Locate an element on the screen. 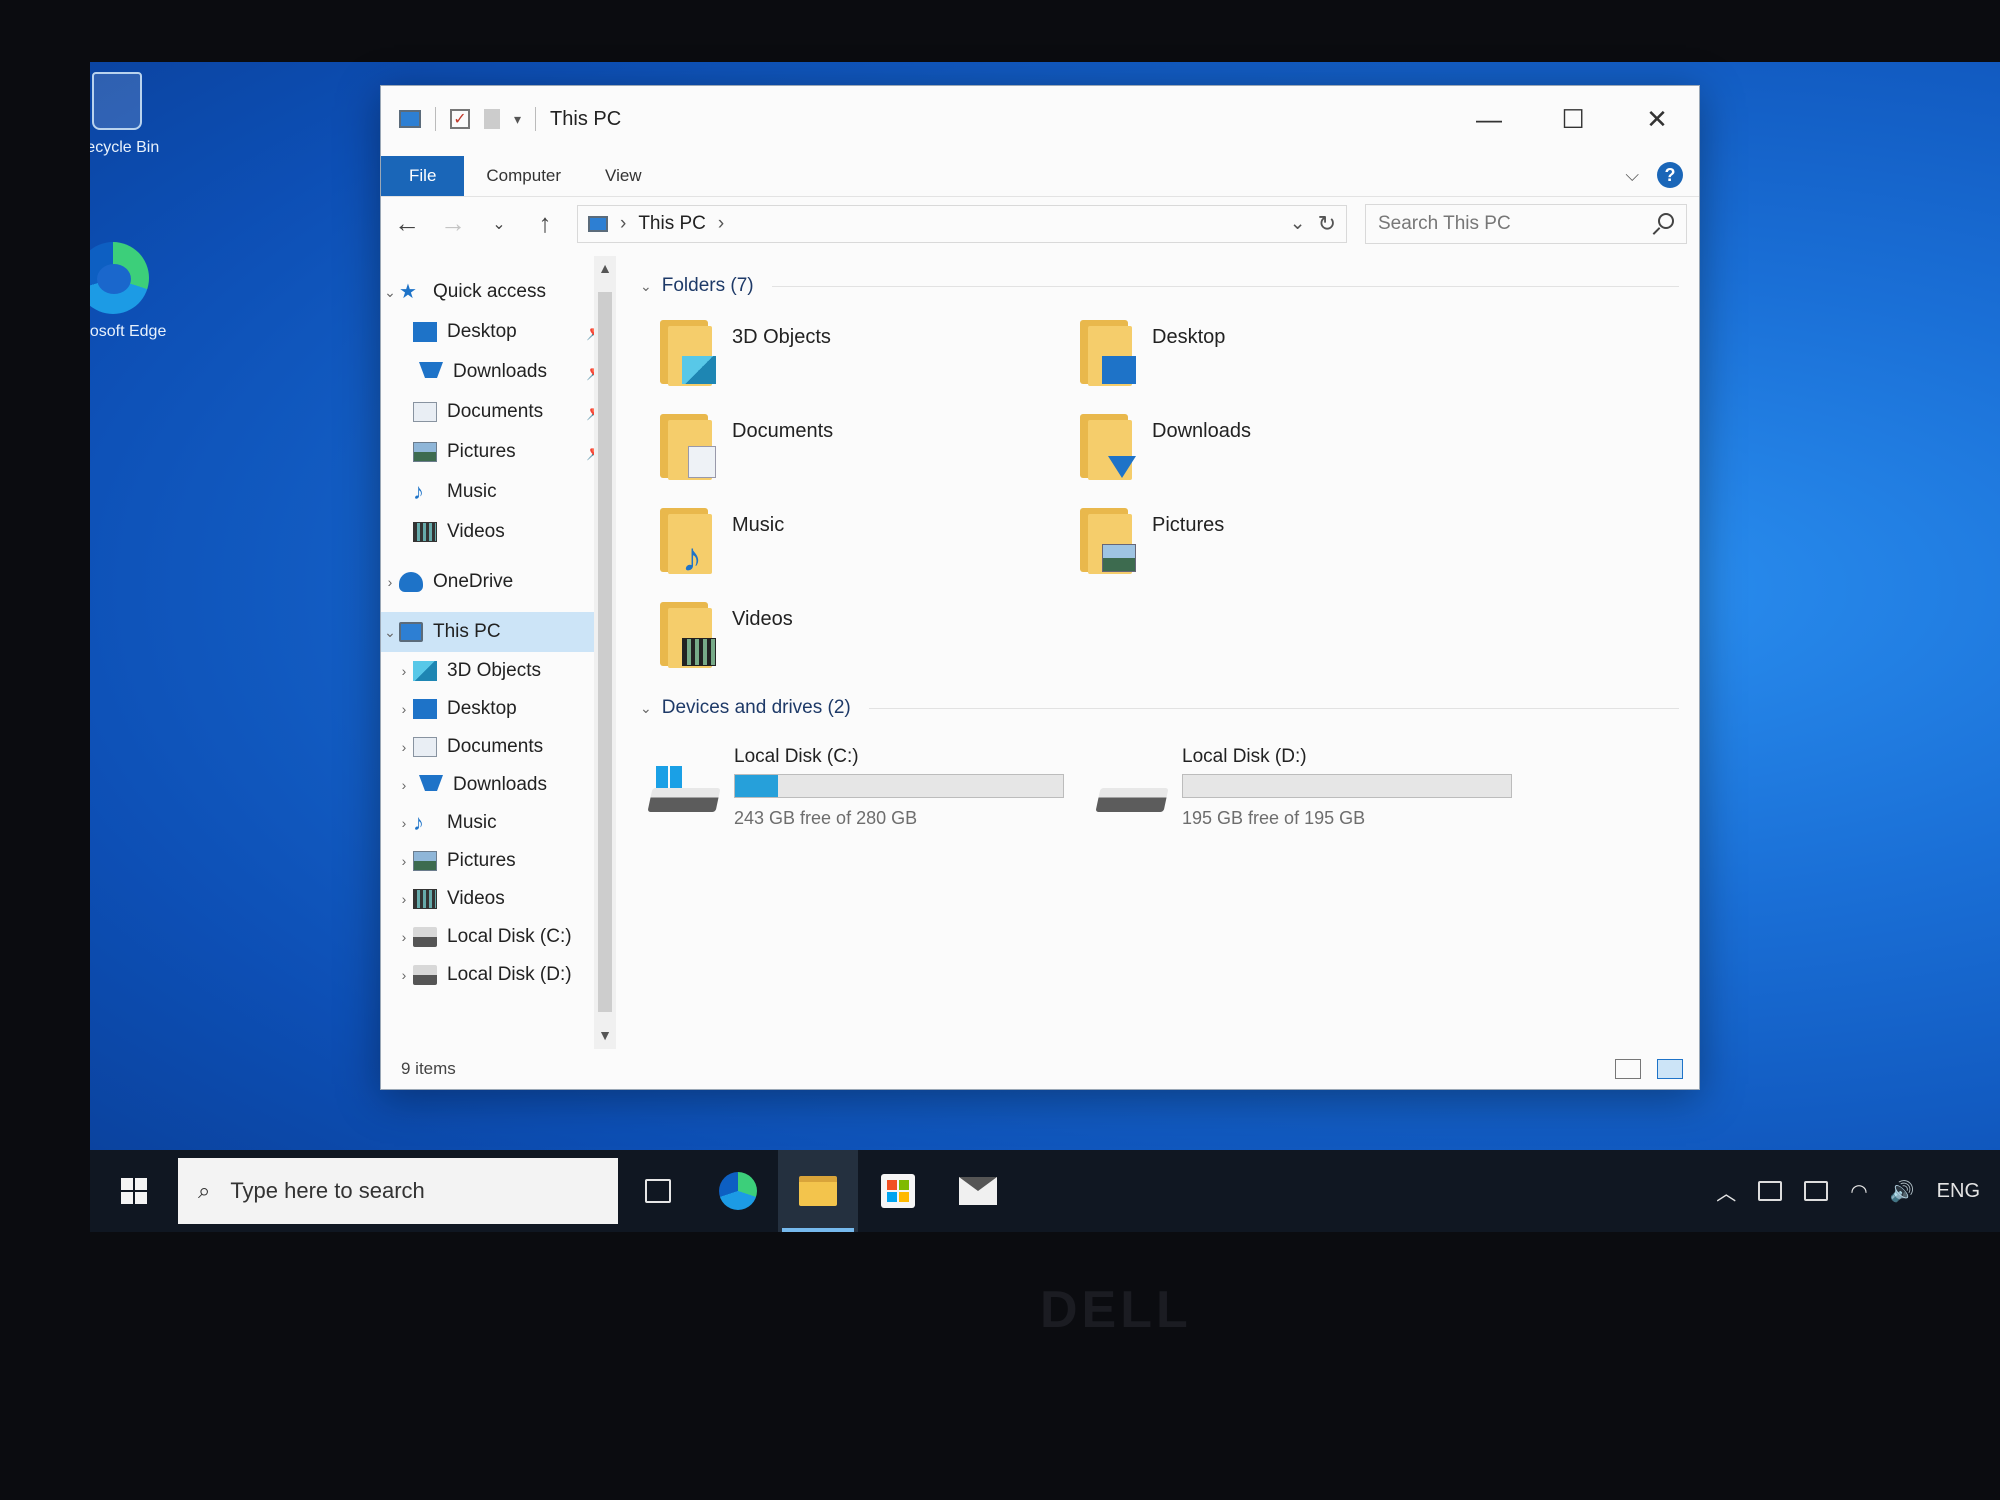  taskbar-mail is located at coordinates (978, 1191).